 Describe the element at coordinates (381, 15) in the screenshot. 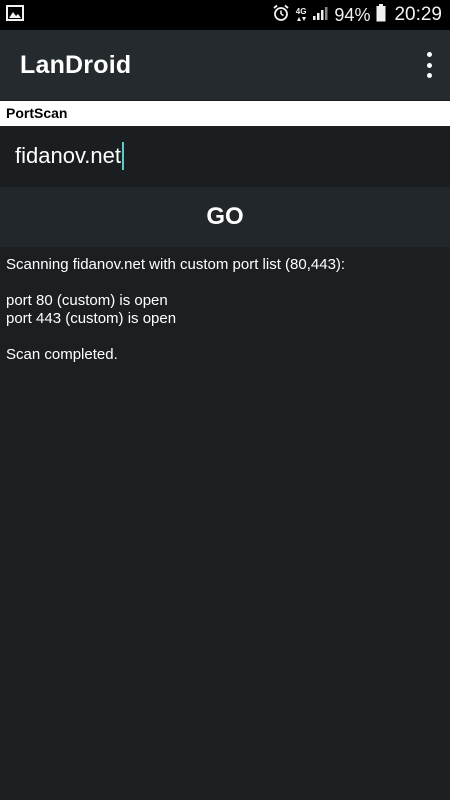

I see `battery-icon` at that location.